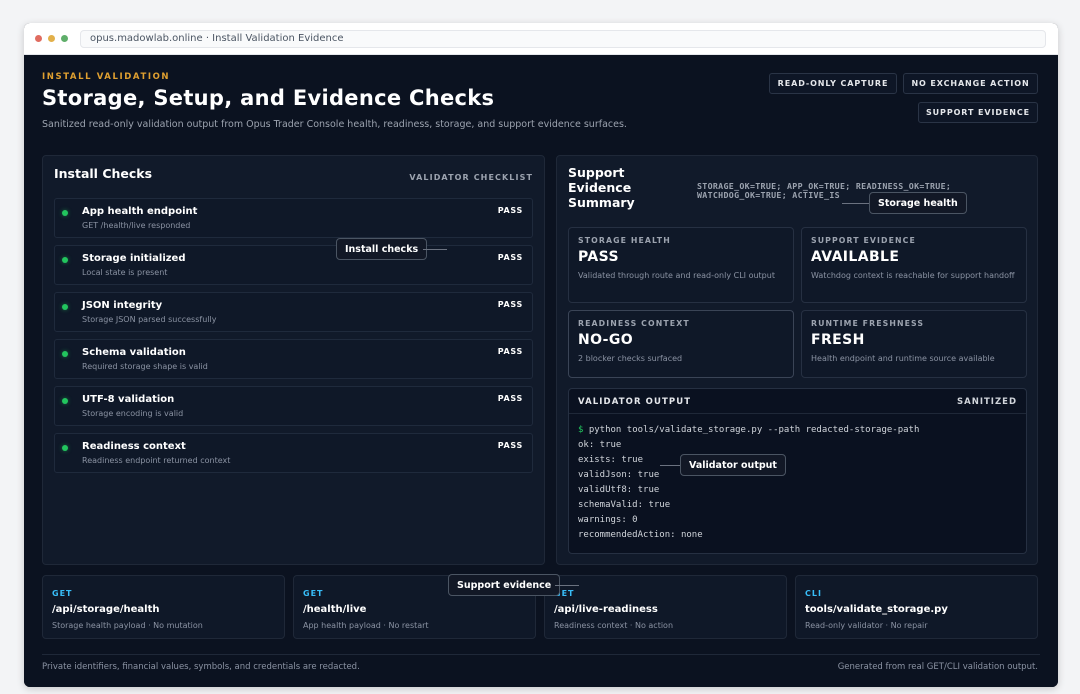 Image resolution: width=1080 pixels, height=694 pixels. What do you see at coordinates (634, 323) in the screenshot?
I see `metric-label: READINESS CONTEXT` at bounding box center [634, 323].